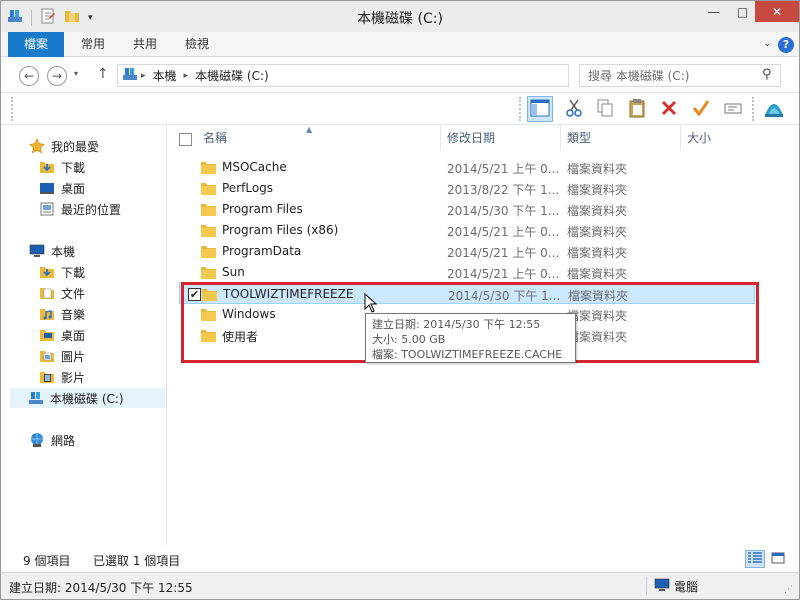  Describe the element at coordinates (467, 272) in the screenshot. I see `table-row: Sun 2014/5/21 上午 0... 檔案資料夾` at that location.